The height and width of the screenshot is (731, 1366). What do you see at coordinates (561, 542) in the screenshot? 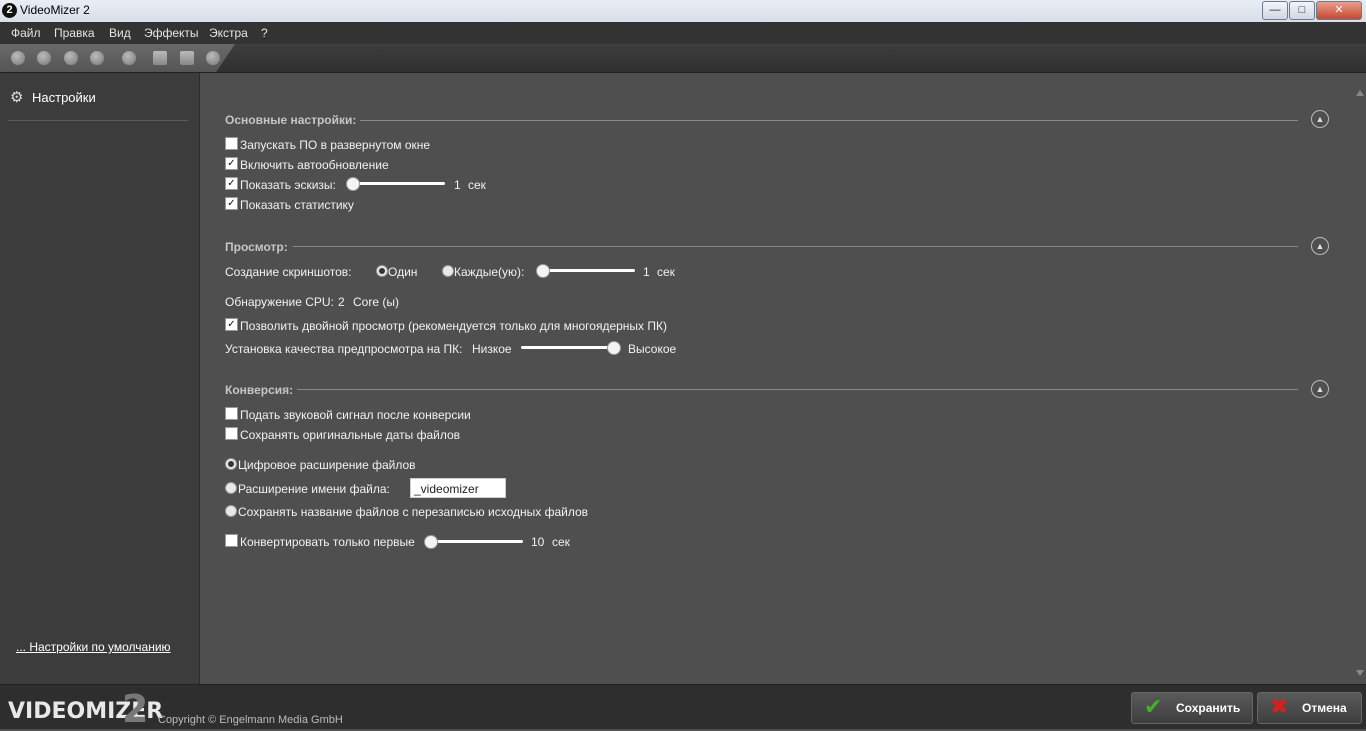
I see `first-only-unit: сек` at bounding box center [561, 542].